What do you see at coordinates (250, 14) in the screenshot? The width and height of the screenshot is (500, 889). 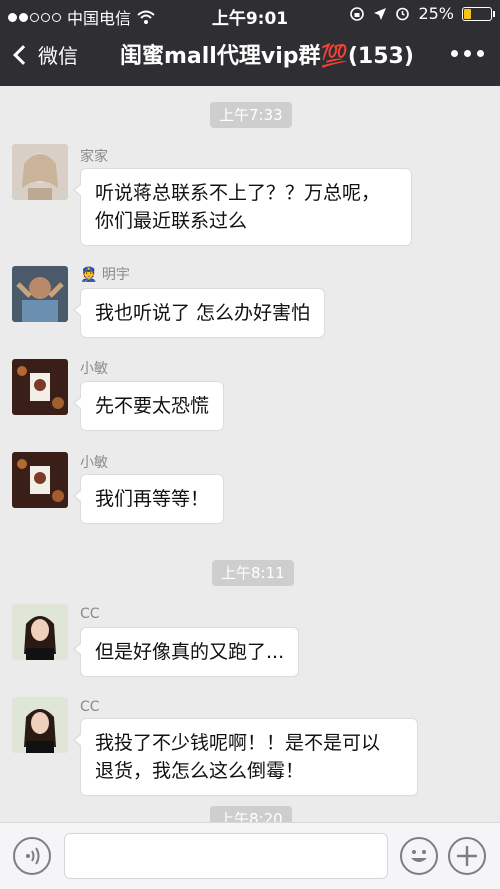 I see `status-bar: 中国电信 上午9:01 25%` at bounding box center [250, 14].